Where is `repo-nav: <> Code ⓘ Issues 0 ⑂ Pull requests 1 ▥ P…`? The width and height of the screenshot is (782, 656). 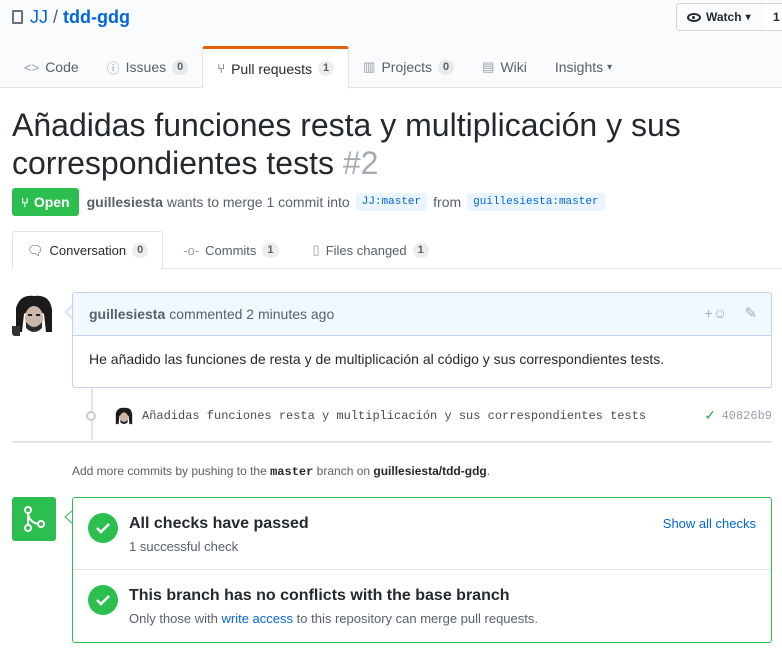 repo-nav: <> Code ⓘ Issues 0 ⑂ Pull requests 1 ▥ P… is located at coordinates (318, 67).